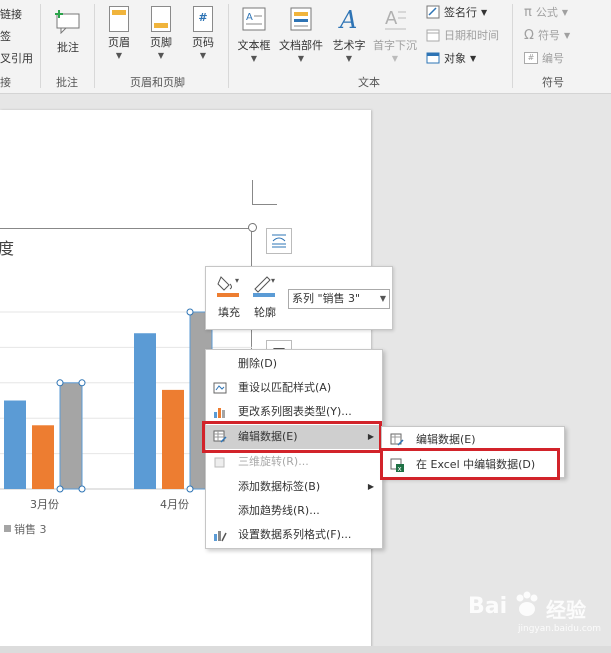  Describe the element at coordinates (397, 439) in the screenshot. I see `edit-data-icon` at that location.